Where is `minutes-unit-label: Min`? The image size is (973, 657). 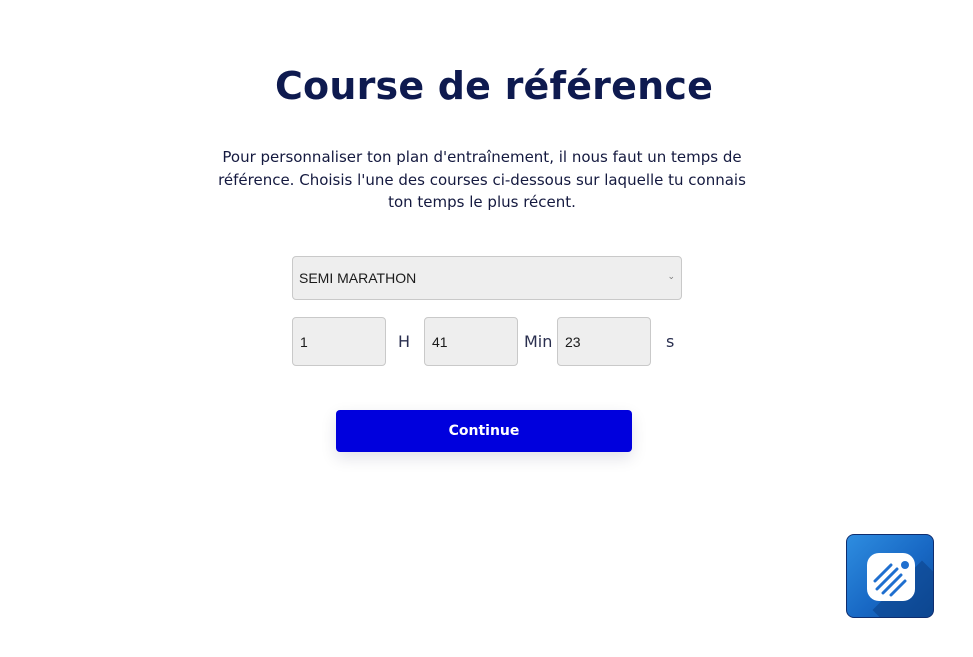
minutes-unit-label: Min is located at coordinates (538, 341).